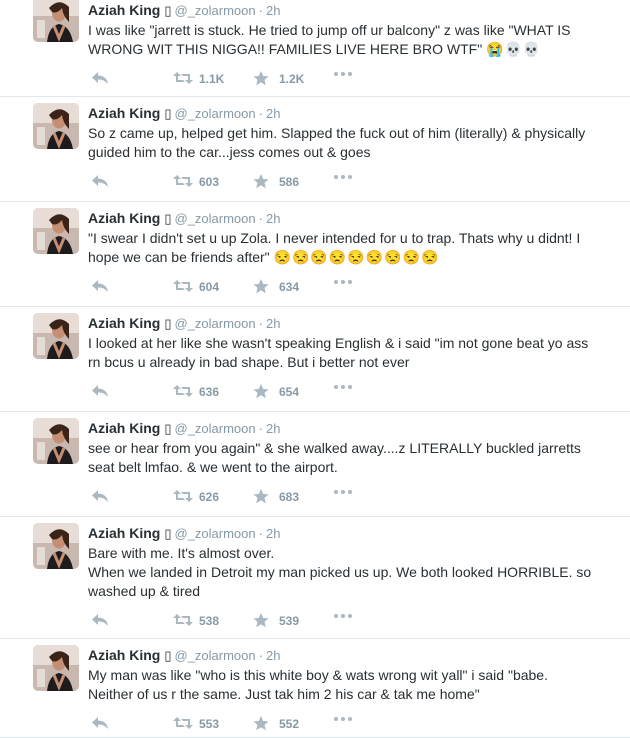 The width and height of the screenshot is (630, 738). What do you see at coordinates (289, 621) in the screenshot?
I see `favorite-count: 539` at bounding box center [289, 621].